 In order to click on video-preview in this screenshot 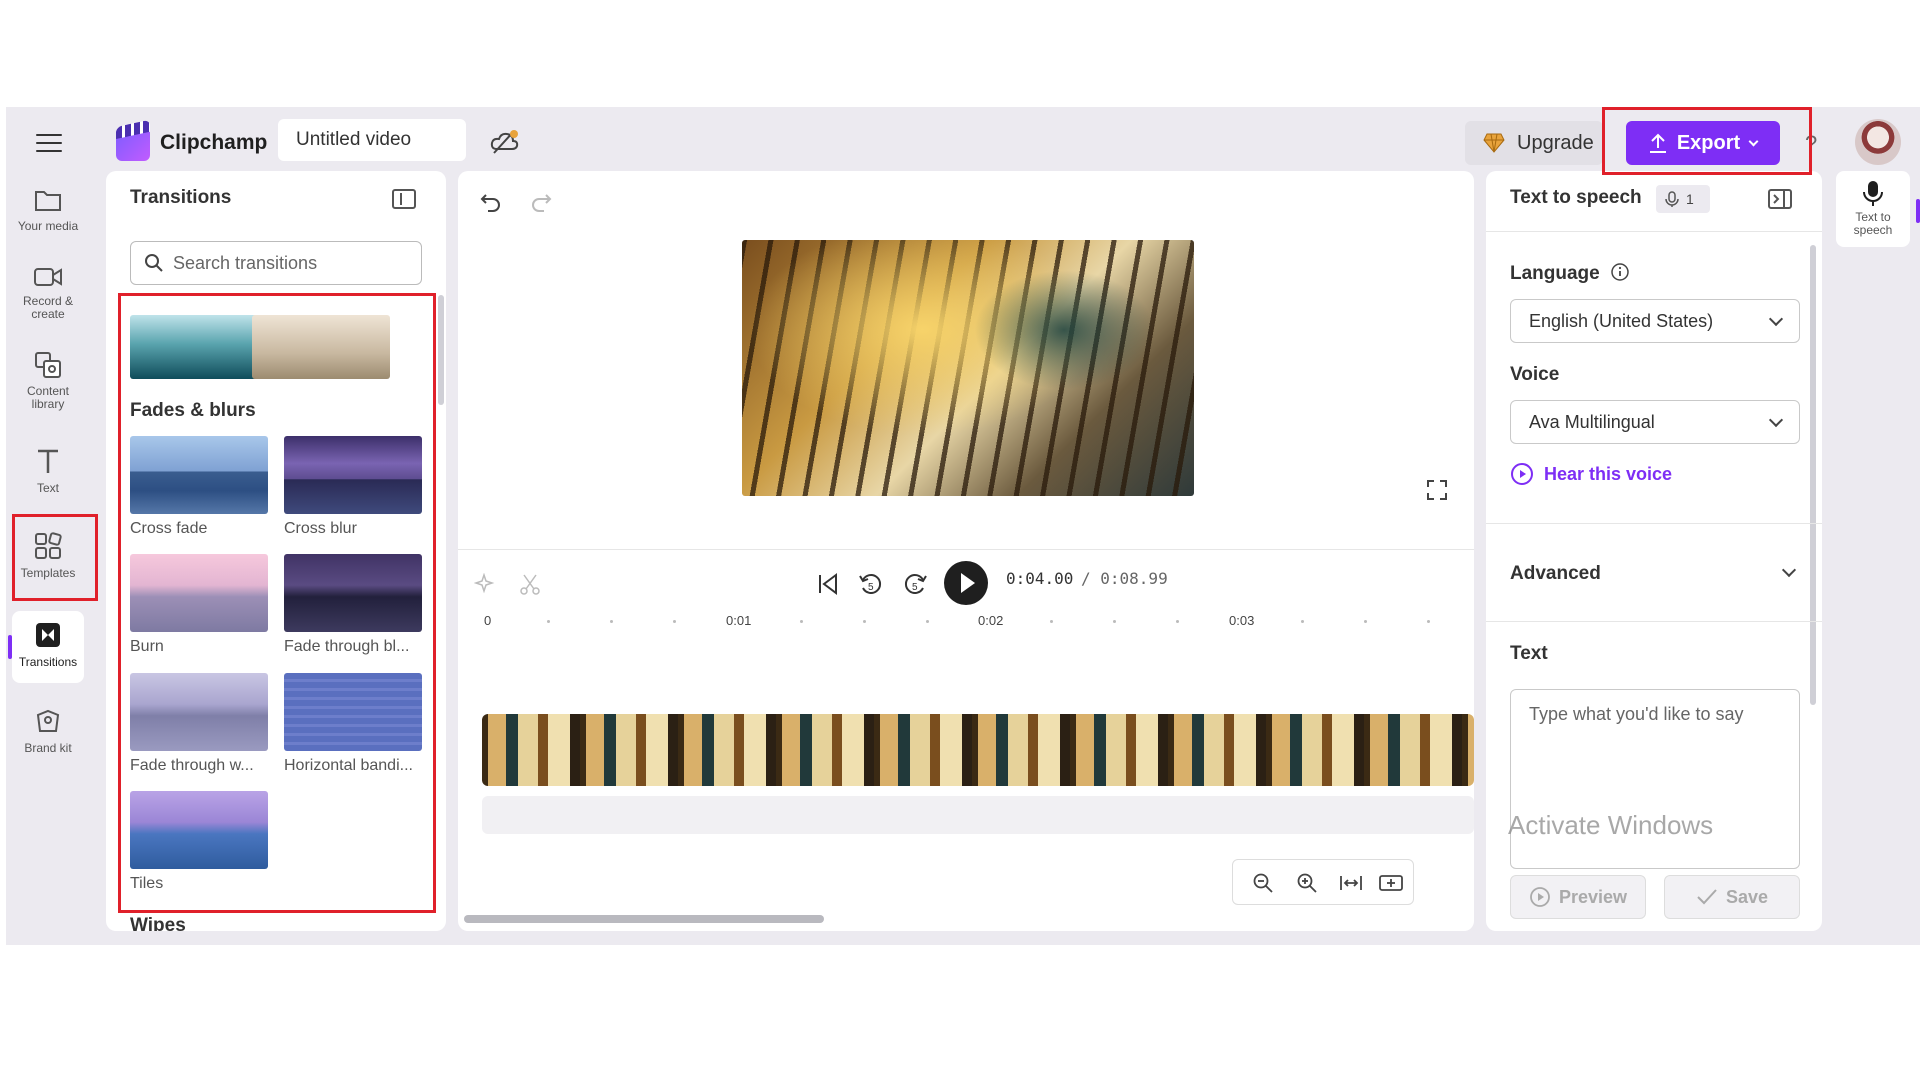, I will do `click(968, 368)`.